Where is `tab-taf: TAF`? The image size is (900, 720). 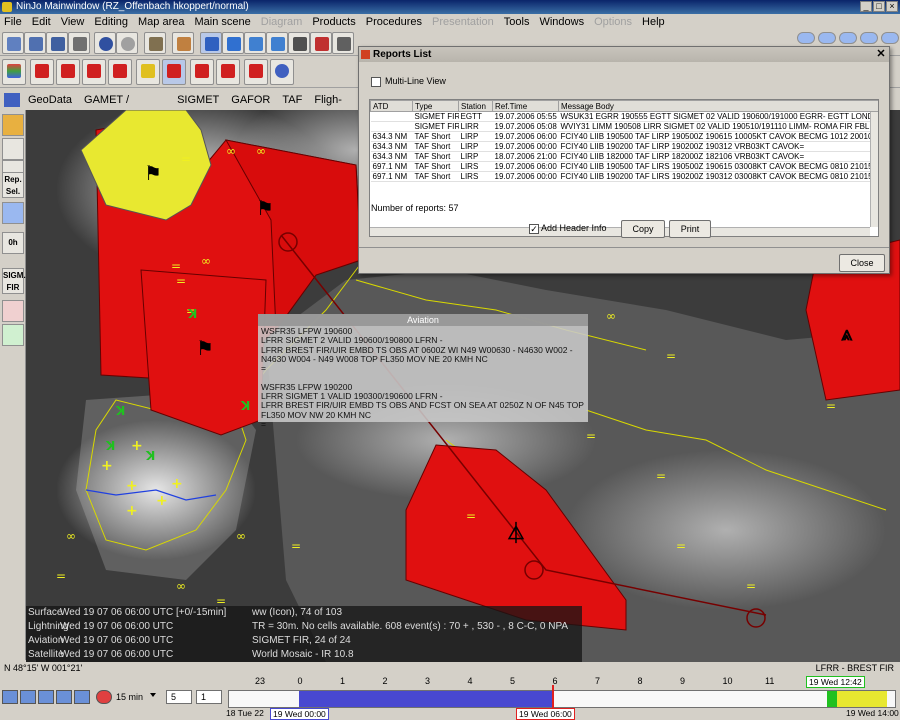
tab-taf: TAF is located at coordinates (292, 100).